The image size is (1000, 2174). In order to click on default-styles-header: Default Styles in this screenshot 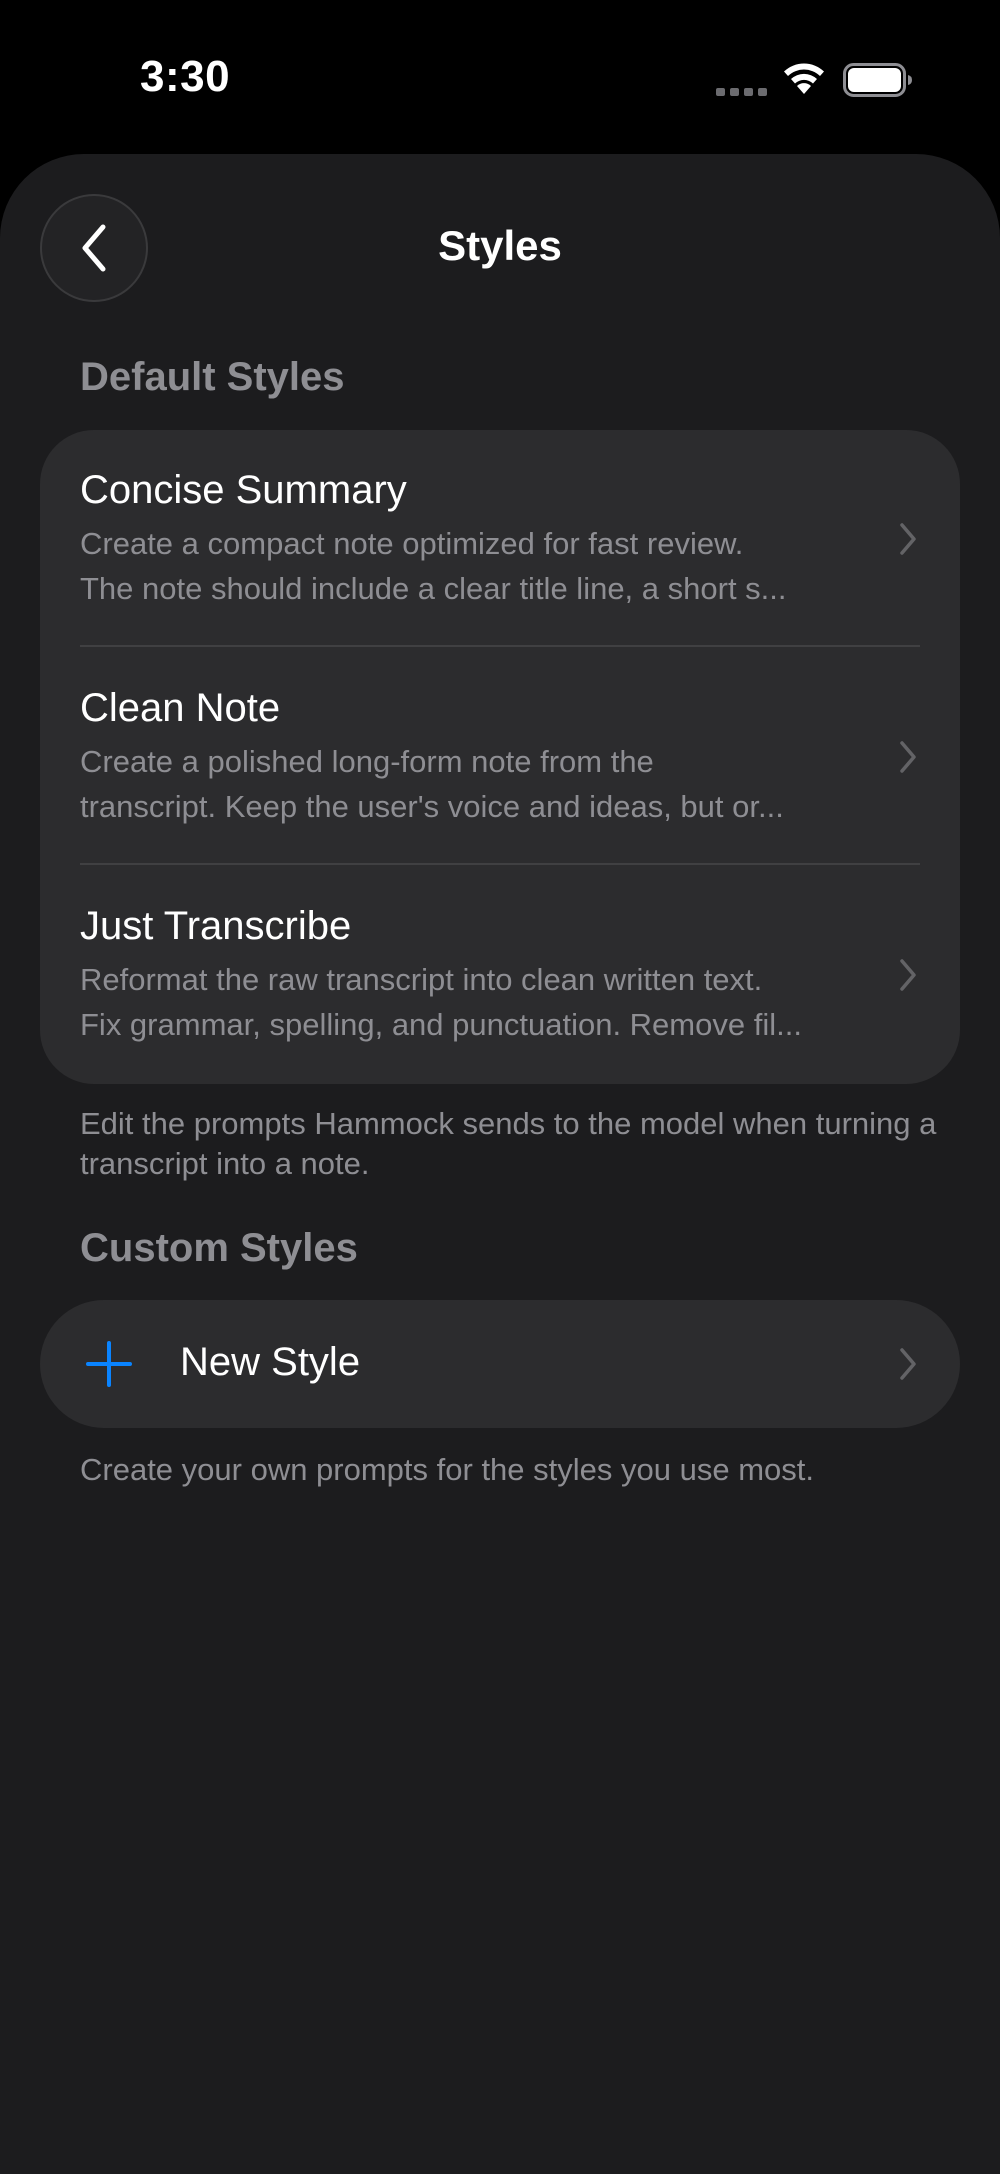, I will do `click(212, 377)`.